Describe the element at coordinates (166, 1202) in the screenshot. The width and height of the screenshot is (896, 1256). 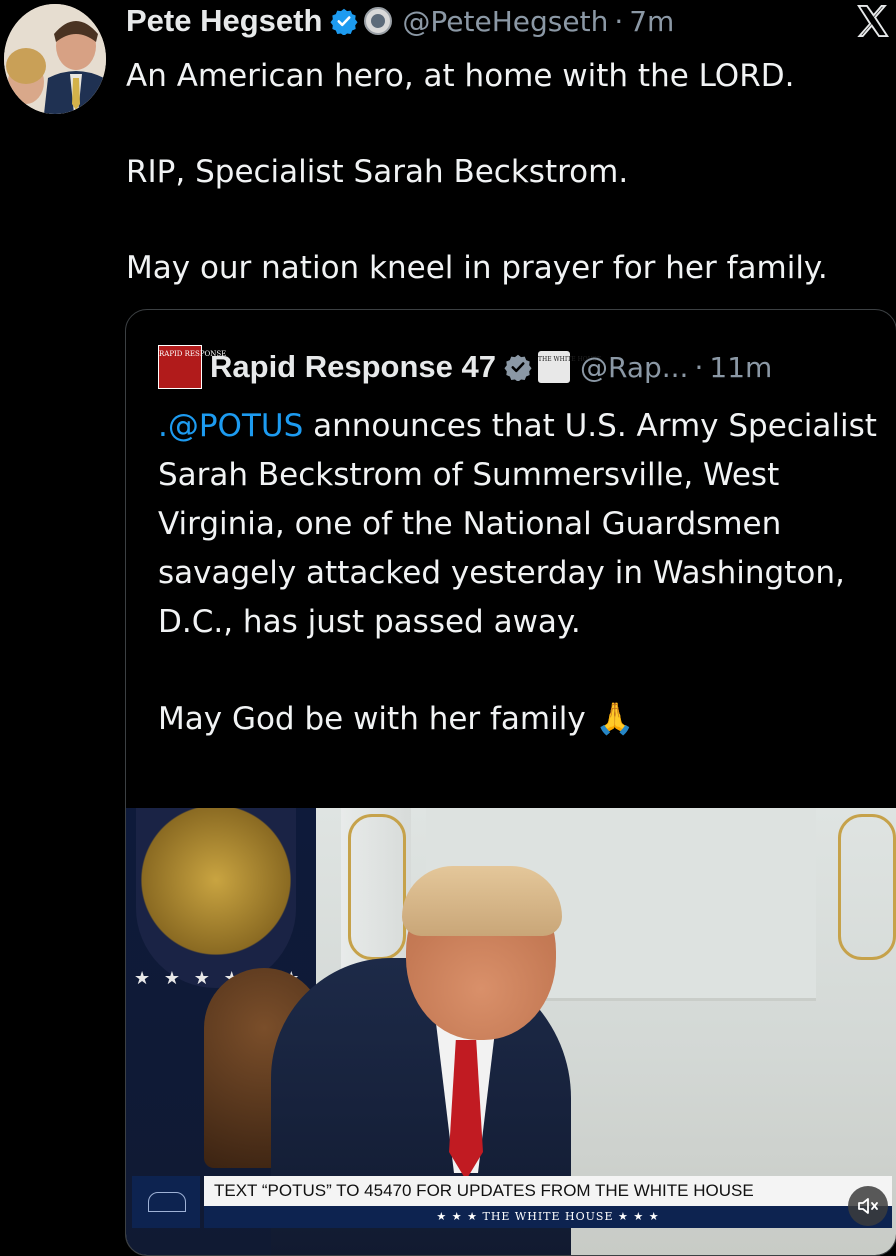
I see `white-house-logo-icon` at that location.